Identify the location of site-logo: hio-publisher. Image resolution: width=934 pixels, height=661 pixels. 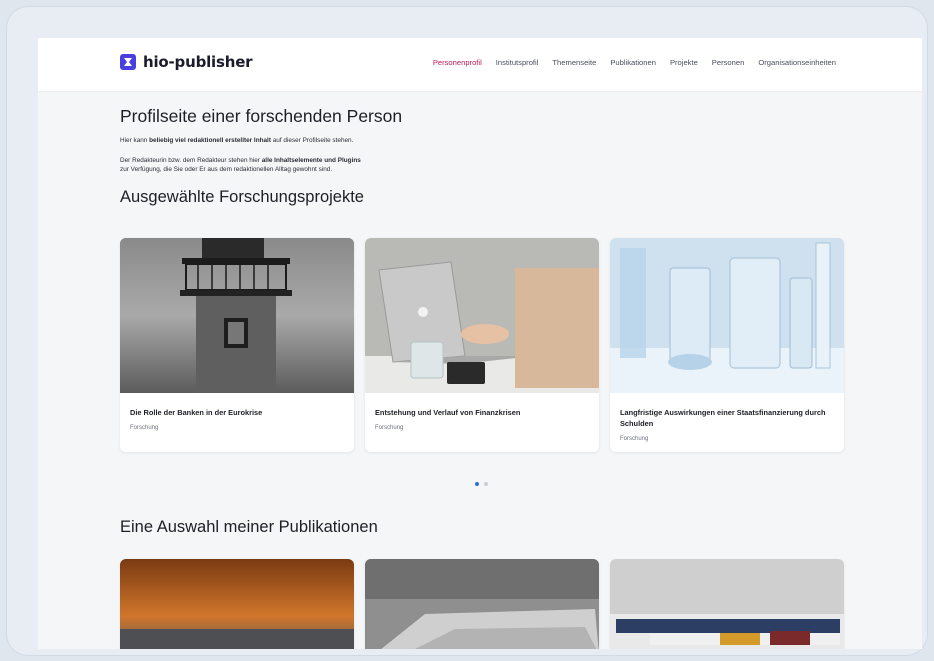
(186, 62).